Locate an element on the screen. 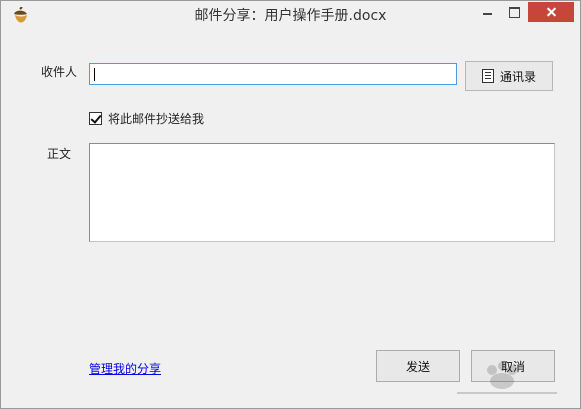 This screenshot has height=409, width=581. contacts-button: 通讯录 is located at coordinates (509, 76).